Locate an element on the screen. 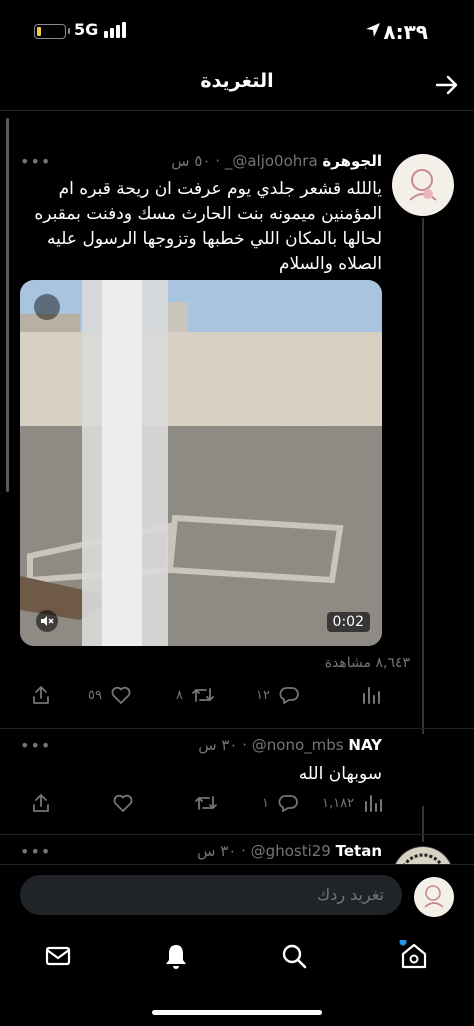 This screenshot has width=474, height=1026. tweet-actions: ٥٩ ٨ ١٢ is located at coordinates (237, 695).